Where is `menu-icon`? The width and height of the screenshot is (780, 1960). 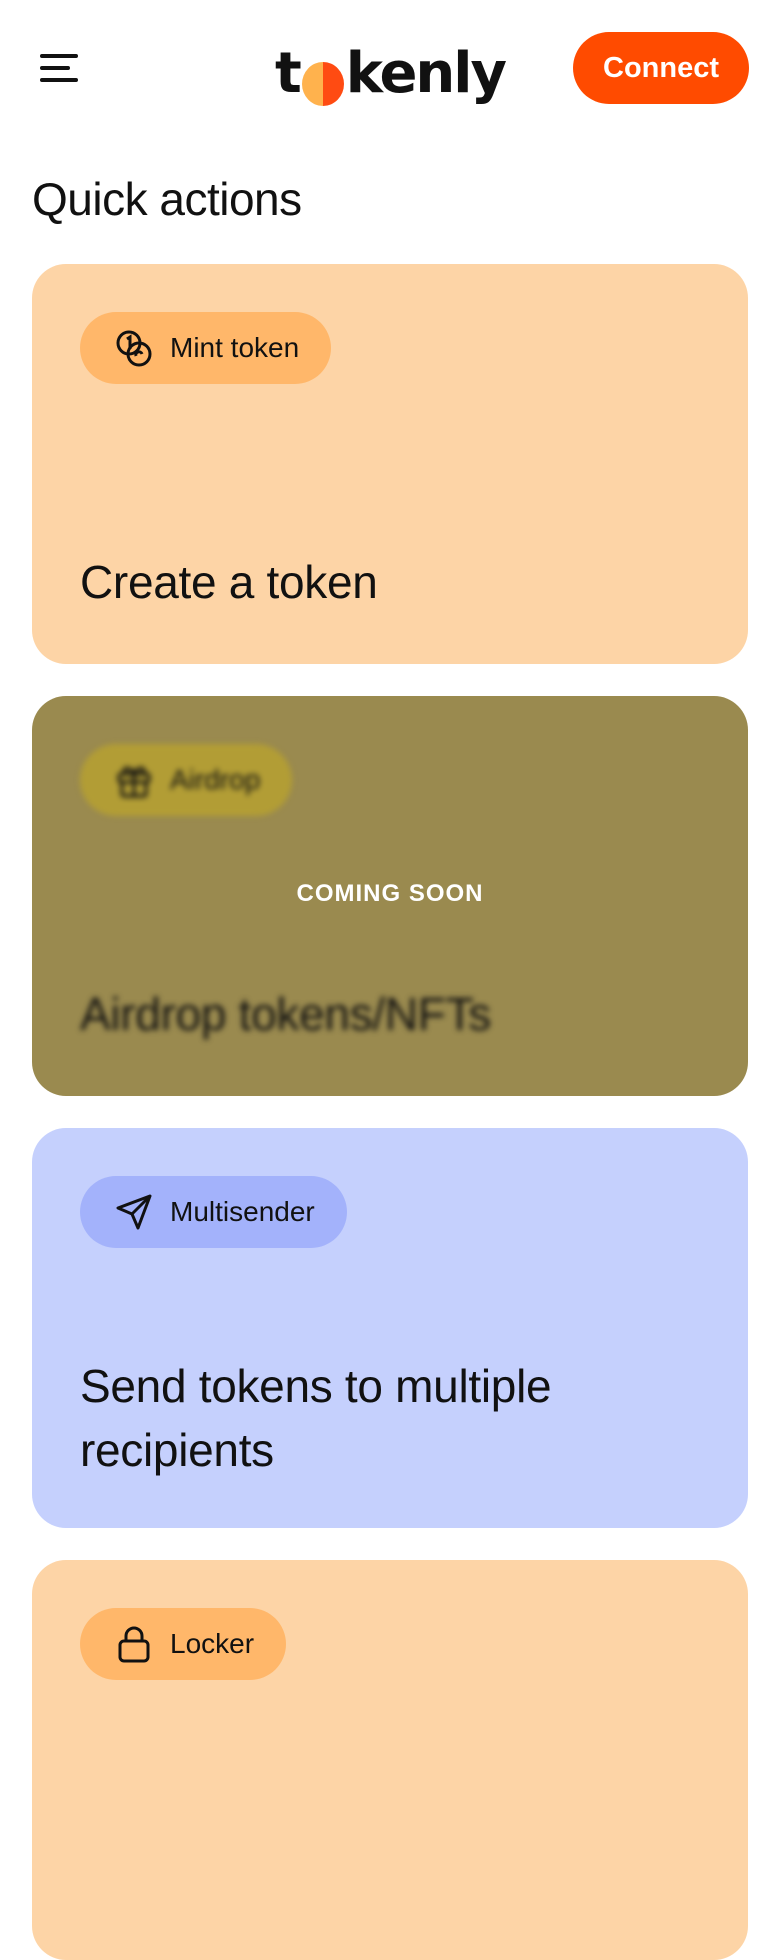
menu-icon is located at coordinates (59, 68).